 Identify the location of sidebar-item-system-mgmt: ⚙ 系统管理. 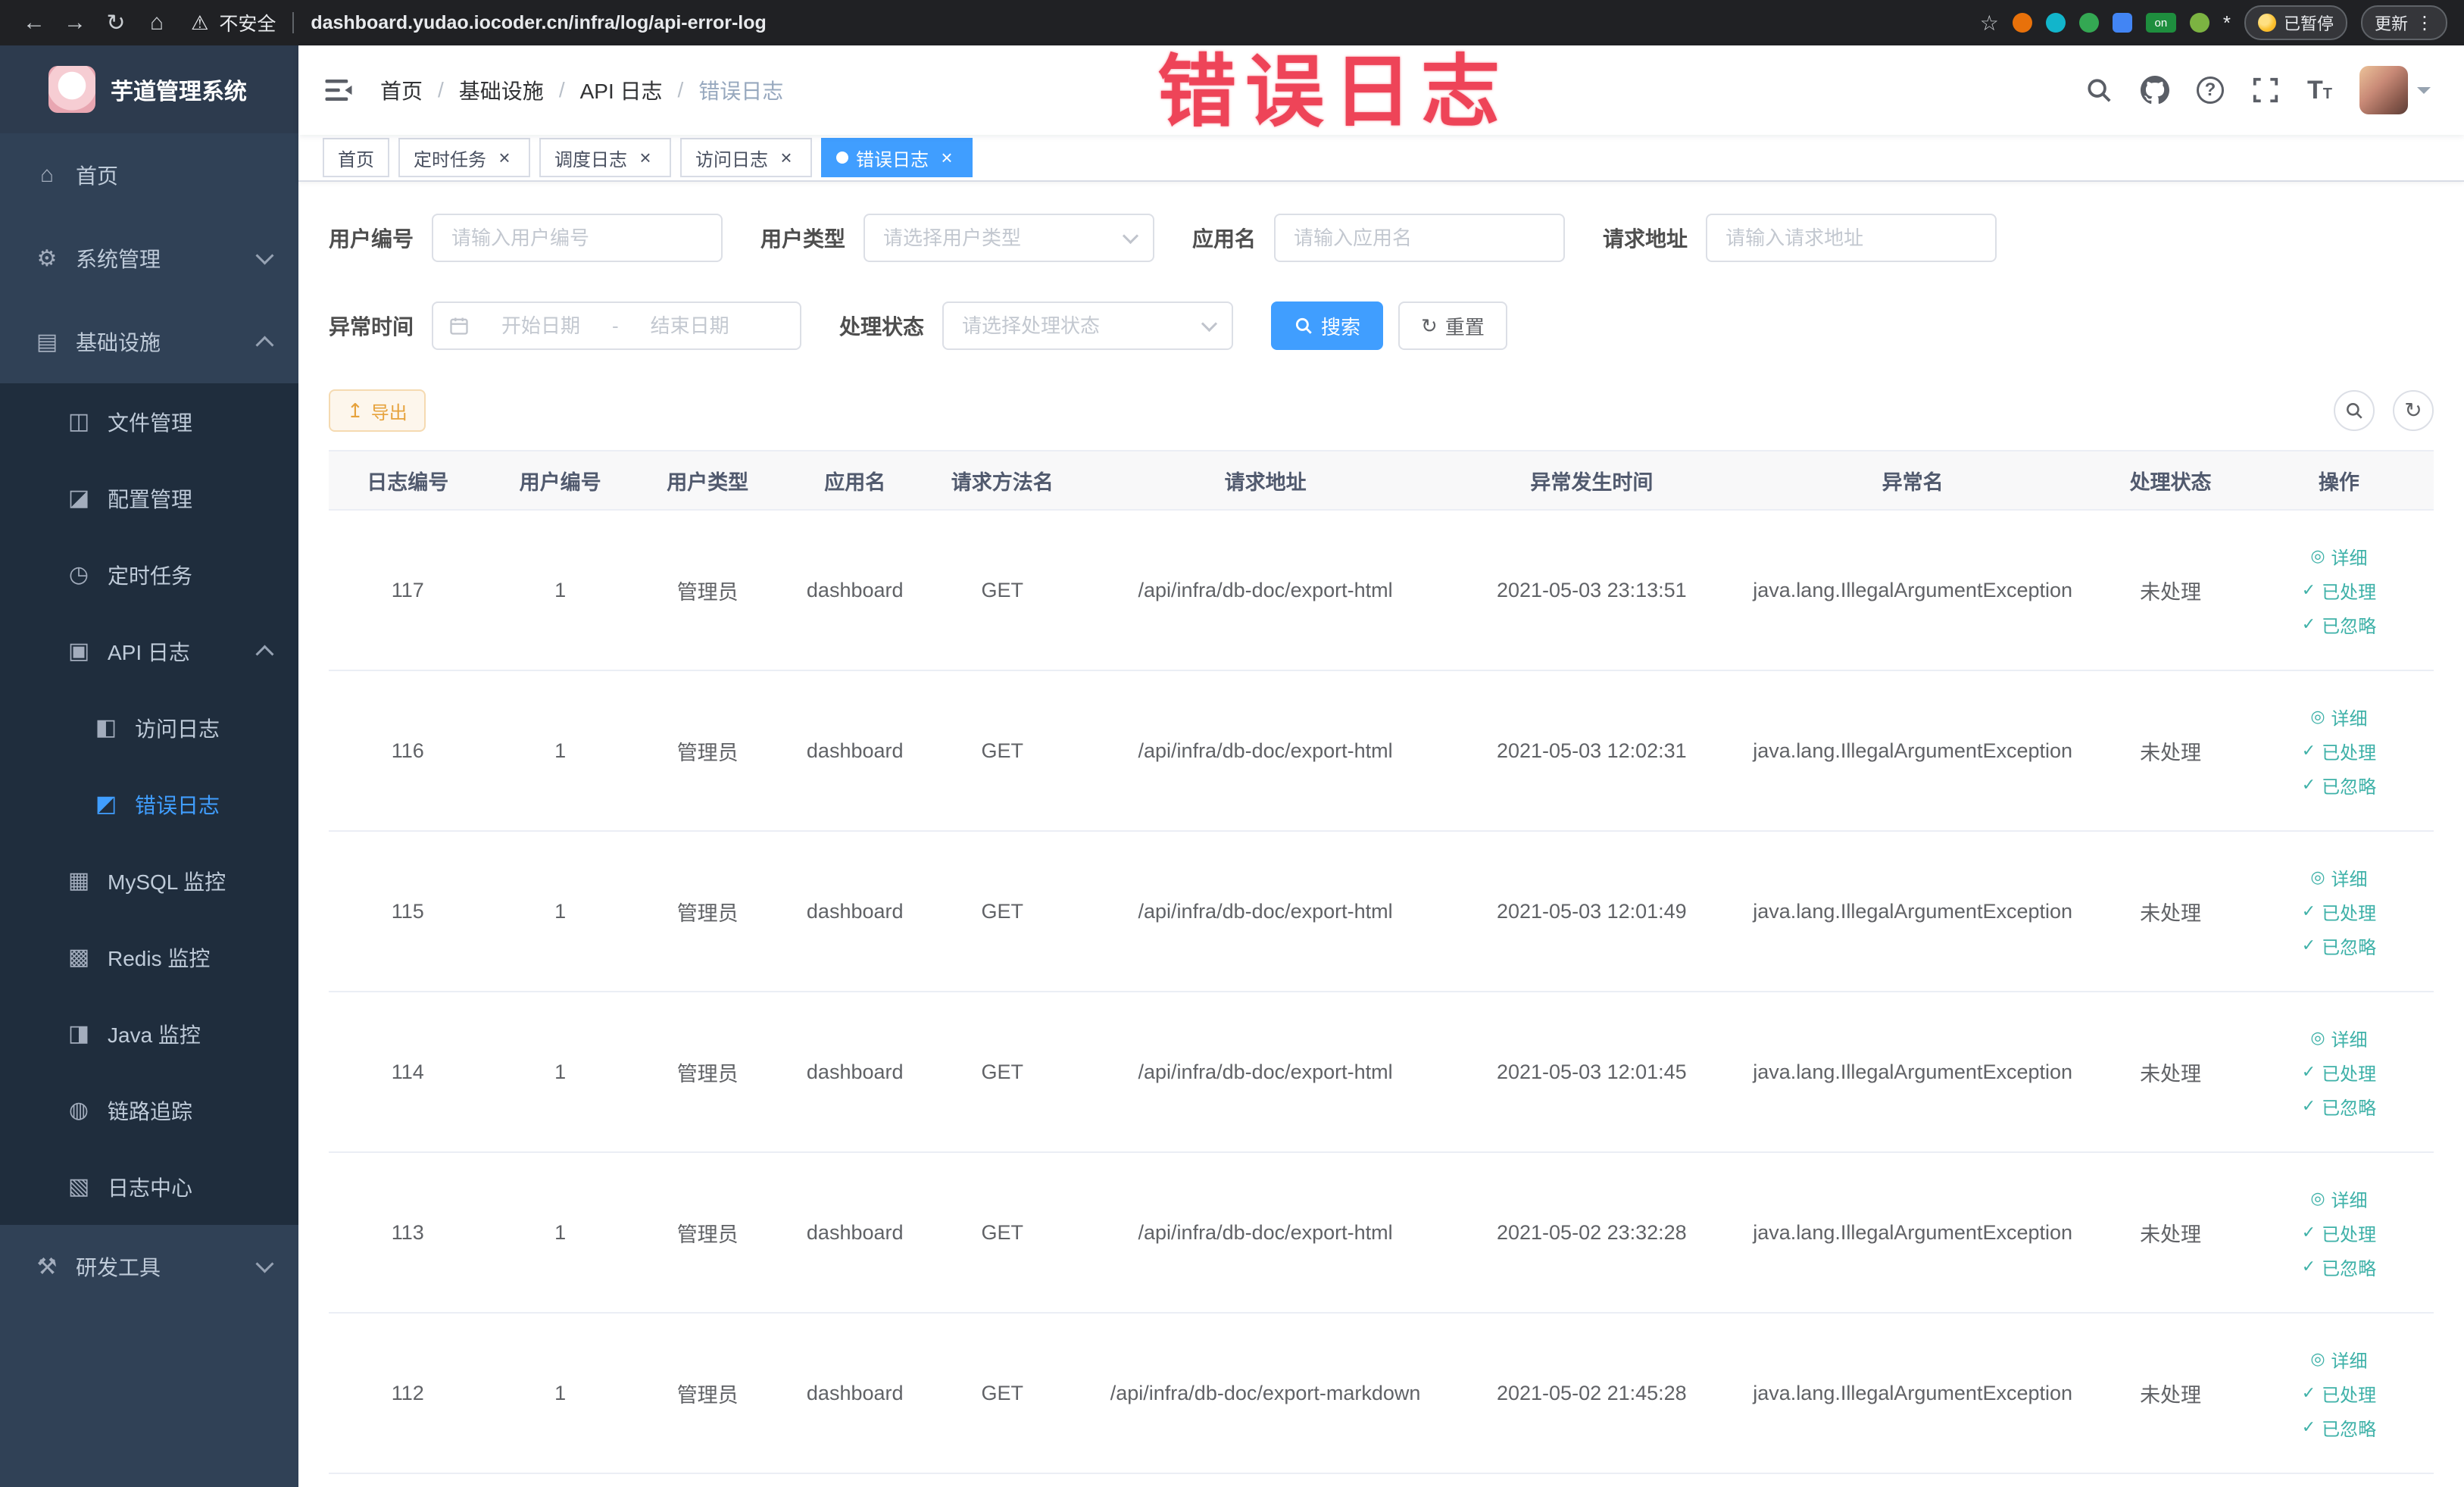
(149, 258).